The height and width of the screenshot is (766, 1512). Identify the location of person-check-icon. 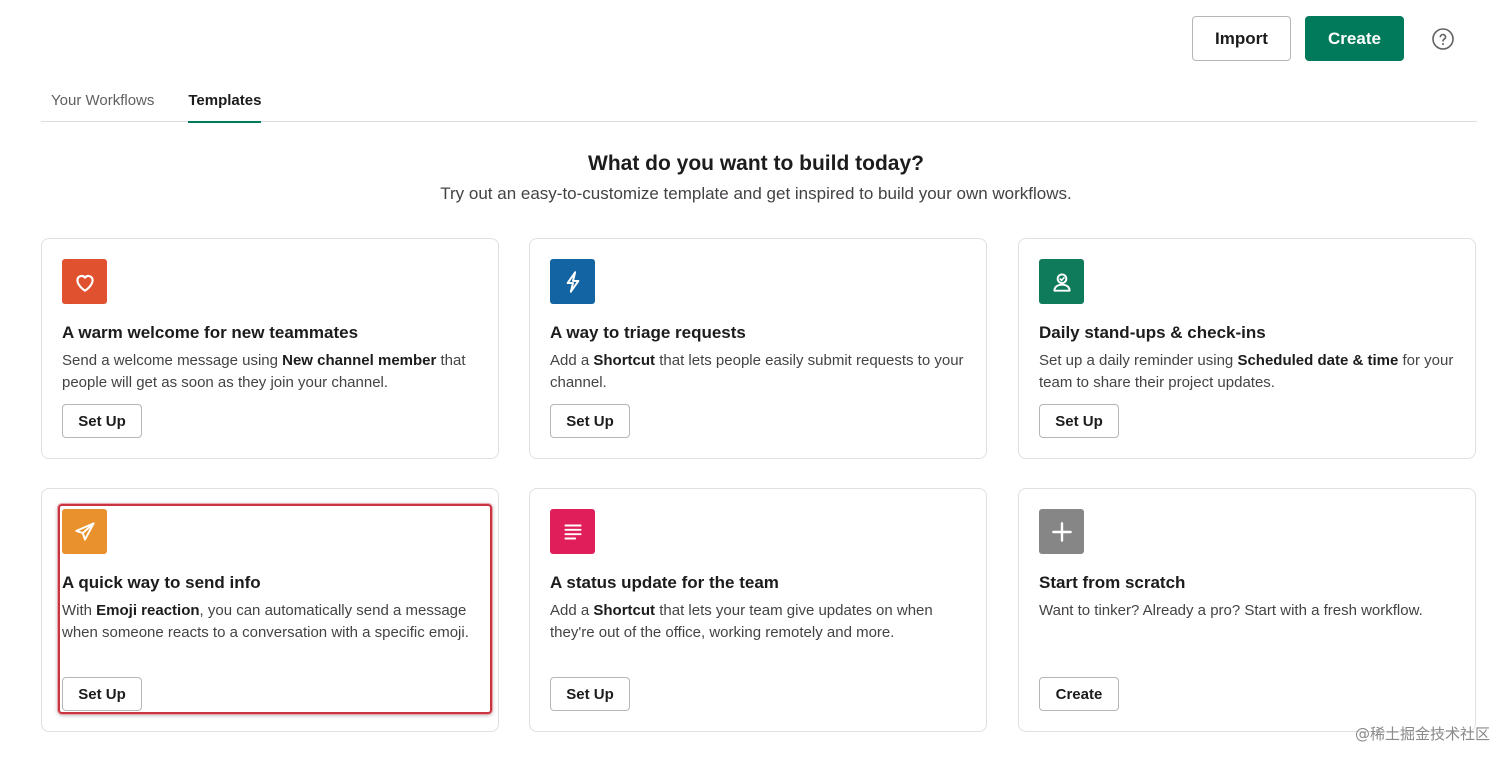
(1061, 281).